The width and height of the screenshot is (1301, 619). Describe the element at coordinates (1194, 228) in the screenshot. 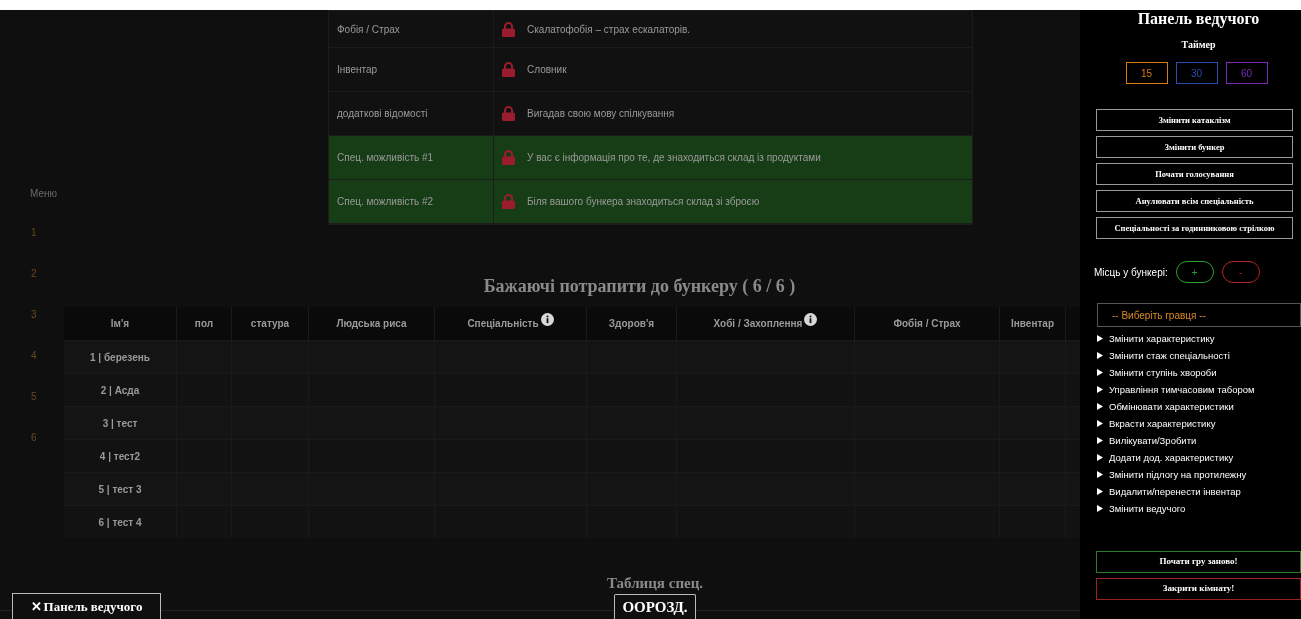

I see `action-button: Спеціальності за годинниковою стрілкою` at that location.